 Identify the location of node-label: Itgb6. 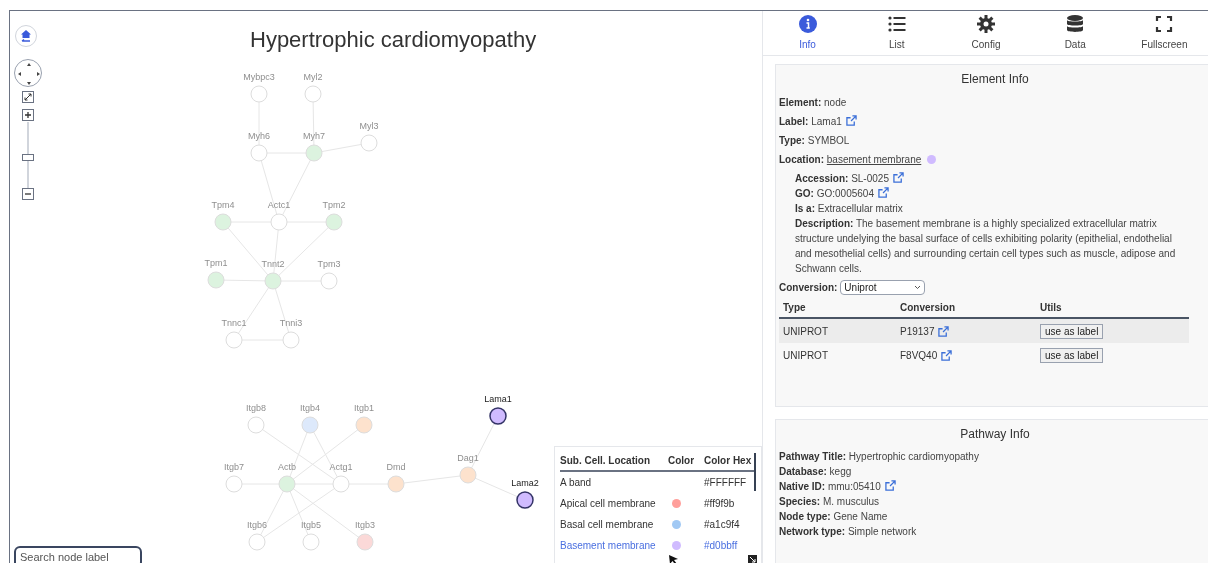
(257, 525).